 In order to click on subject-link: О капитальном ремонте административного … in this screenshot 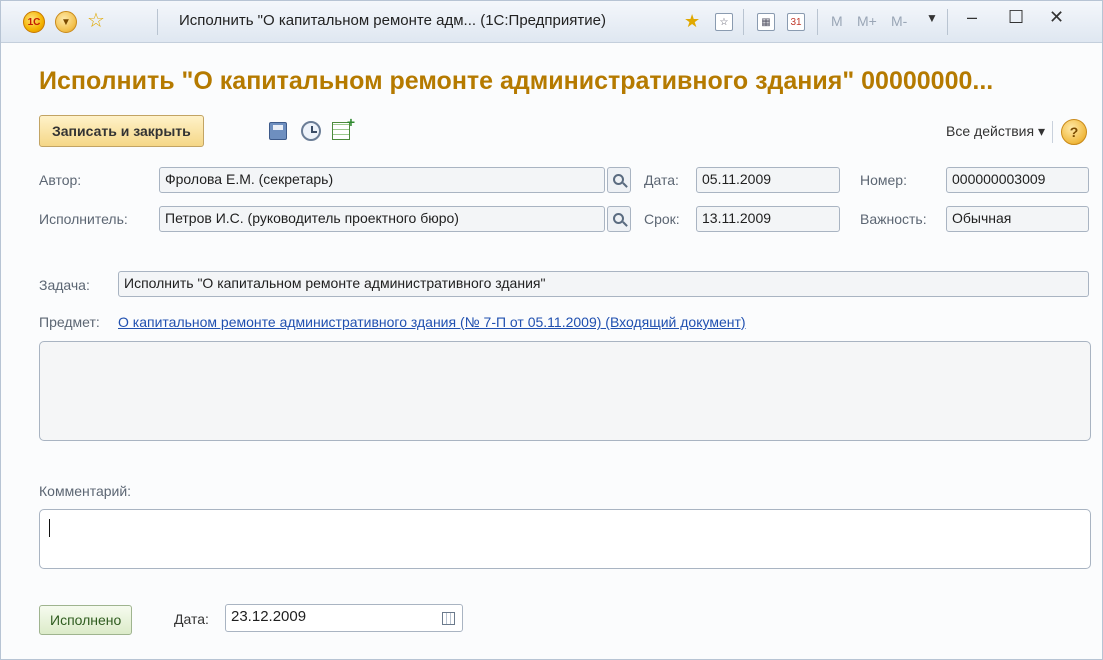, I will do `click(432, 322)`.